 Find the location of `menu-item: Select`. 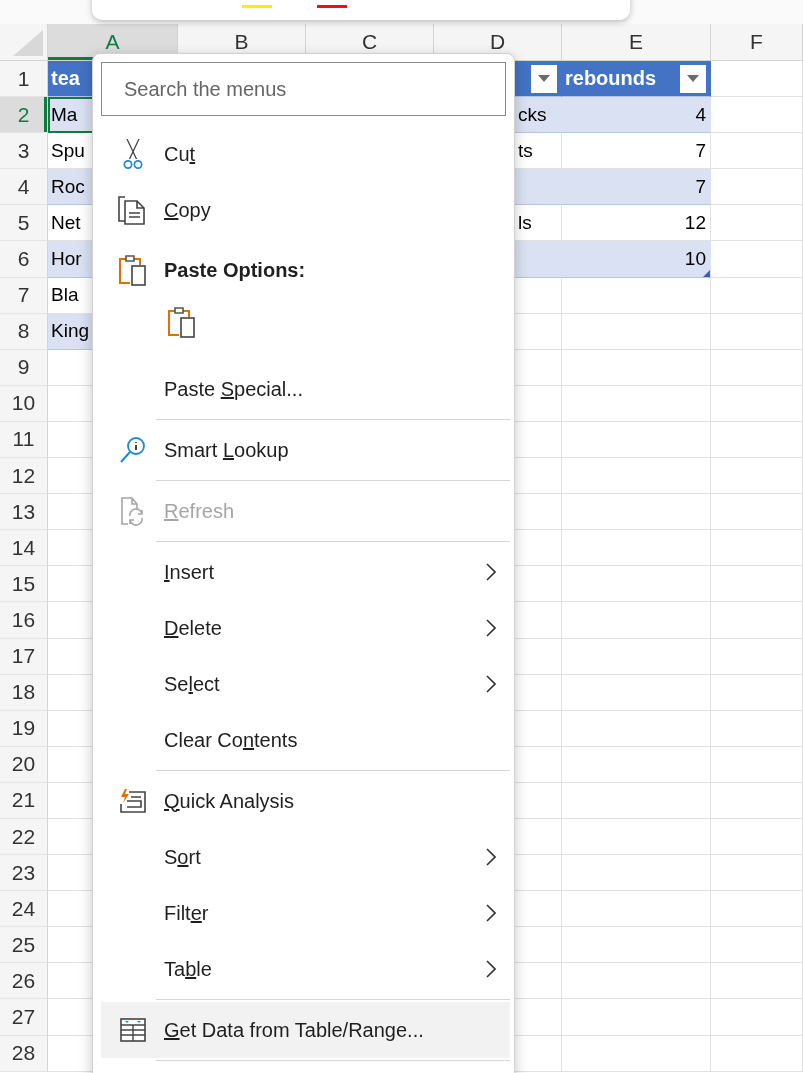

menu-item: Select is located at coordinates (305, 684).